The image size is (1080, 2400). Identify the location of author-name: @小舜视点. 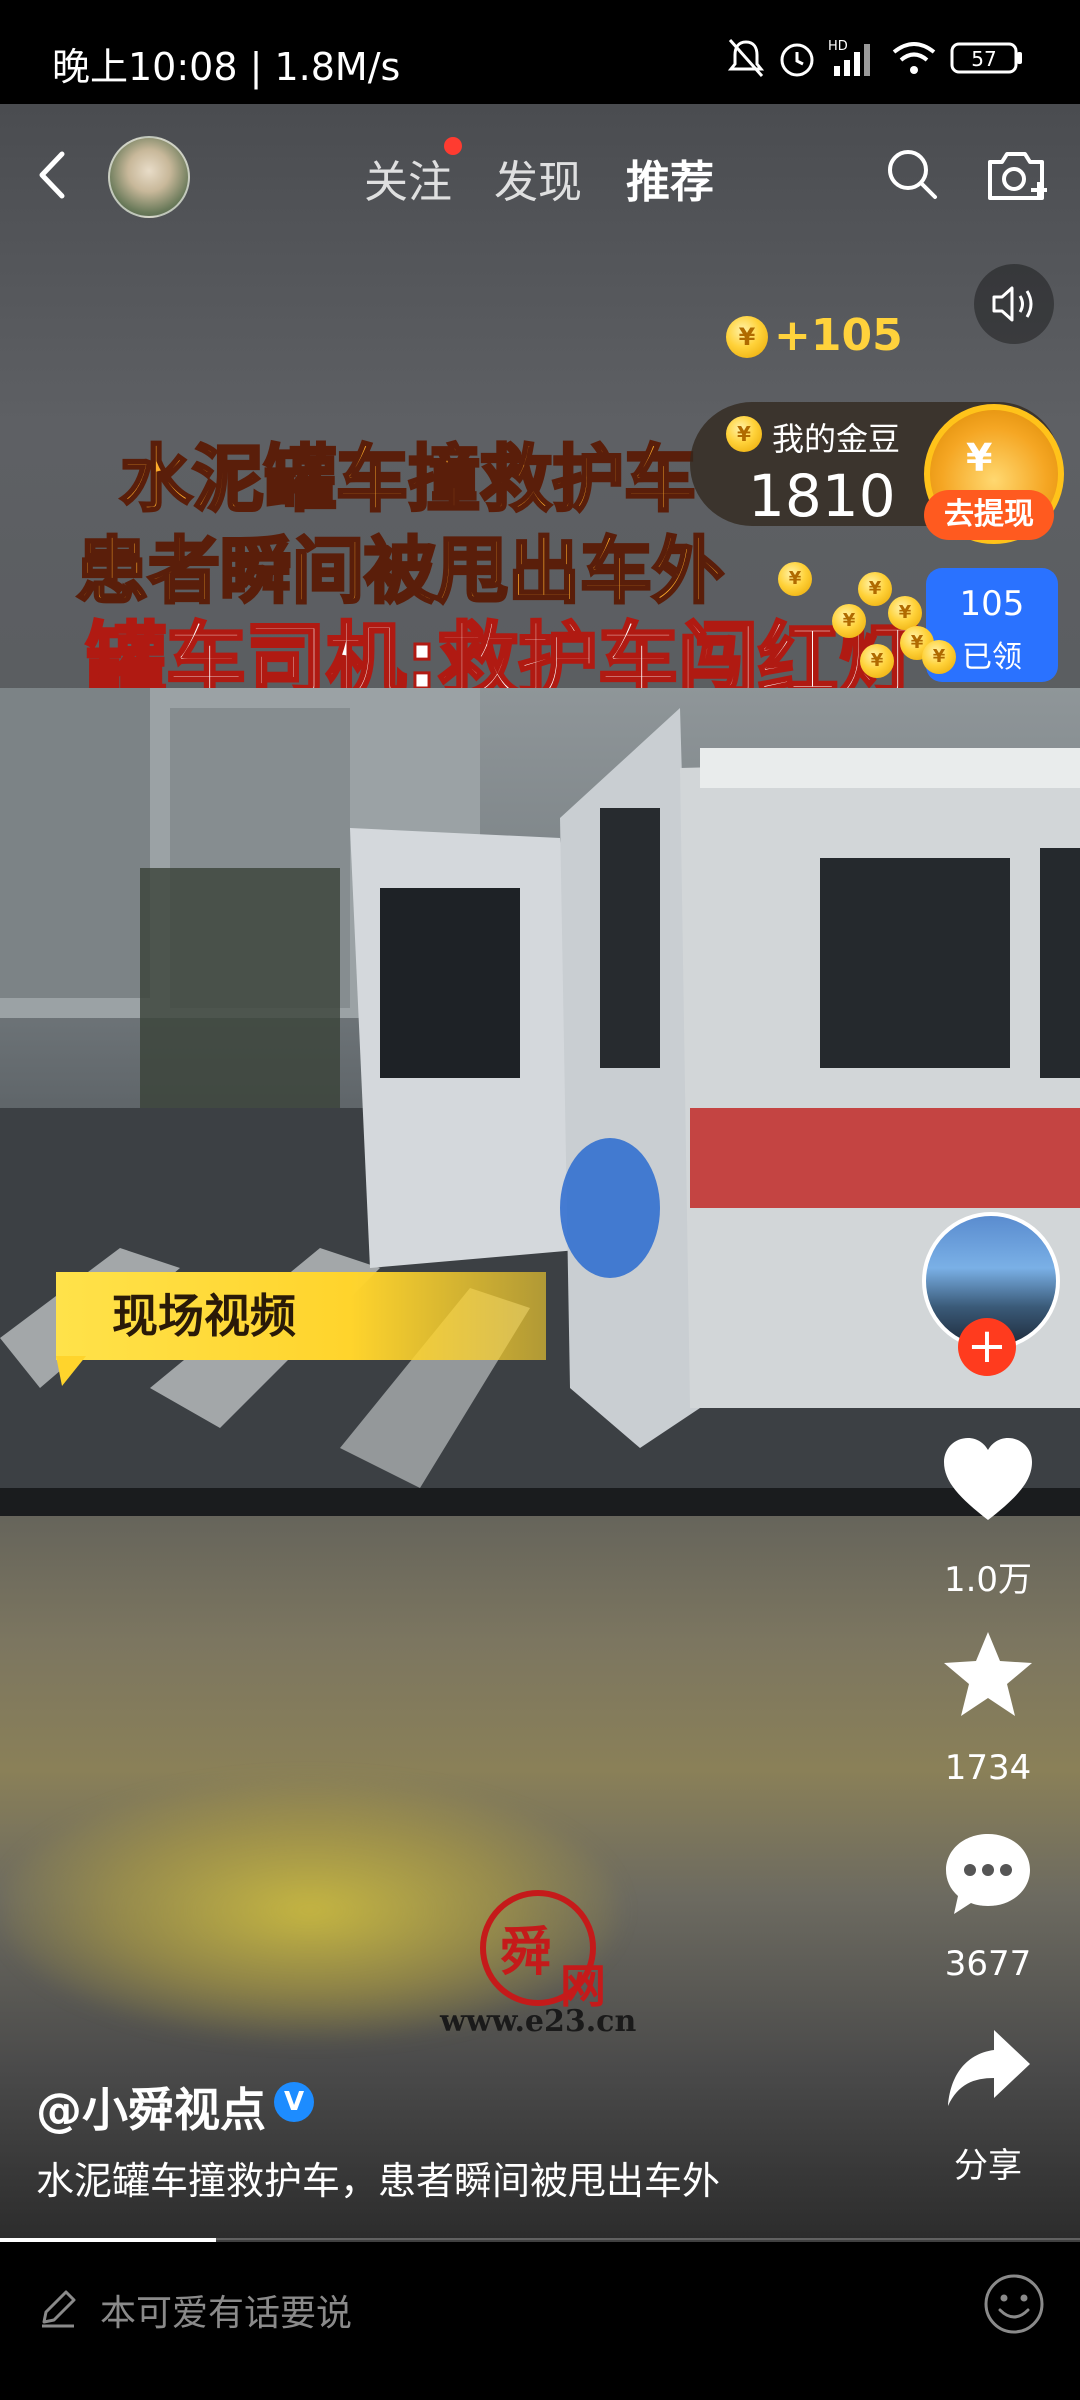
(151, 2107).